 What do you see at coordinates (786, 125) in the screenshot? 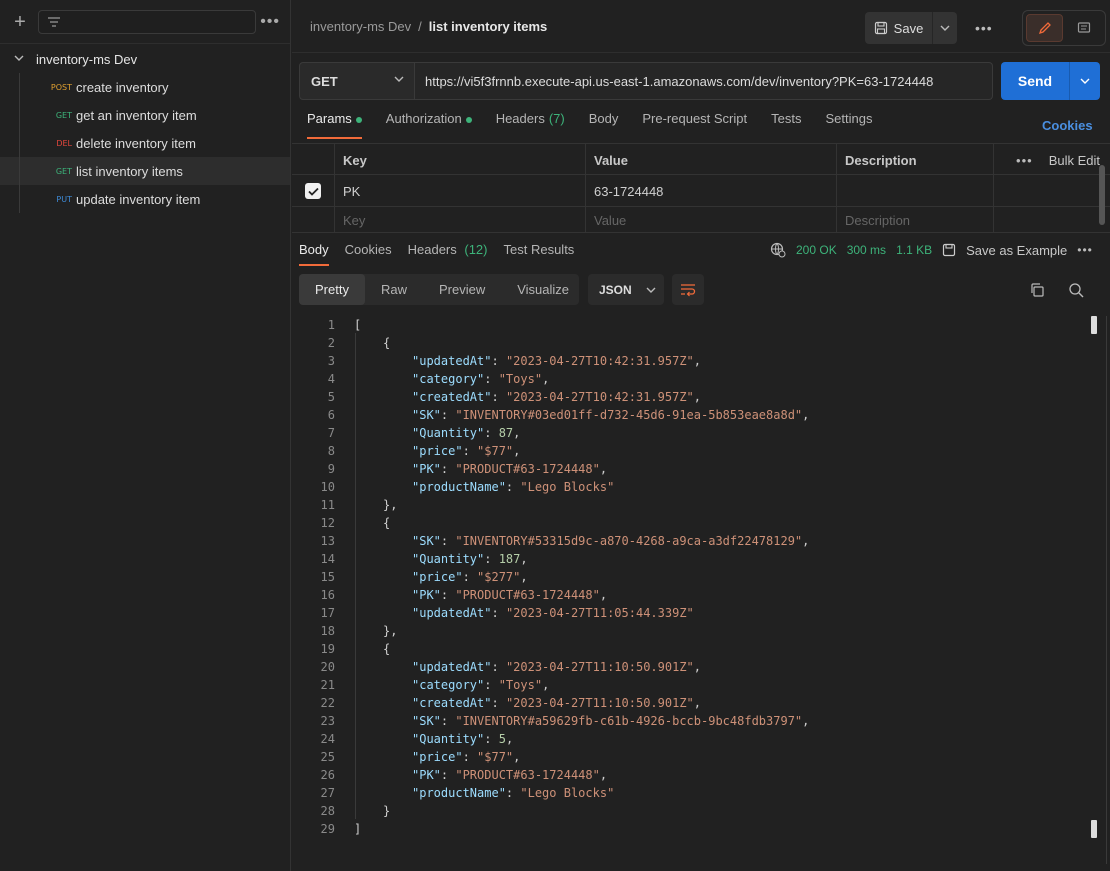
I see `tab-tests: Tests` at bounding box center [786, 125].